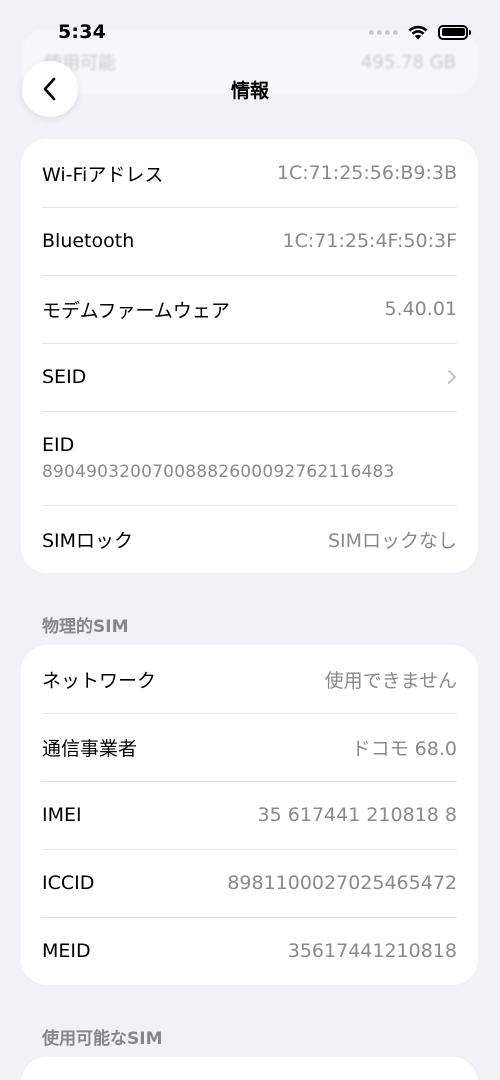  What do you see at coordinates (62, 815) in the screenshot?
I see `imei-label: IMEI` at bounding box center [62, 815].